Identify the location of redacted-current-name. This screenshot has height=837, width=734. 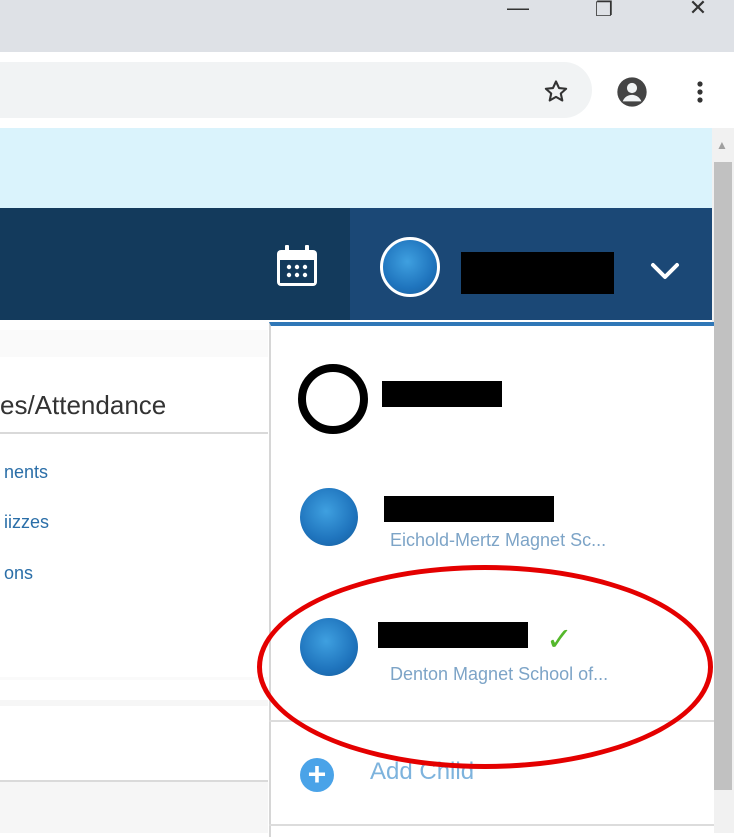
(537, 273).